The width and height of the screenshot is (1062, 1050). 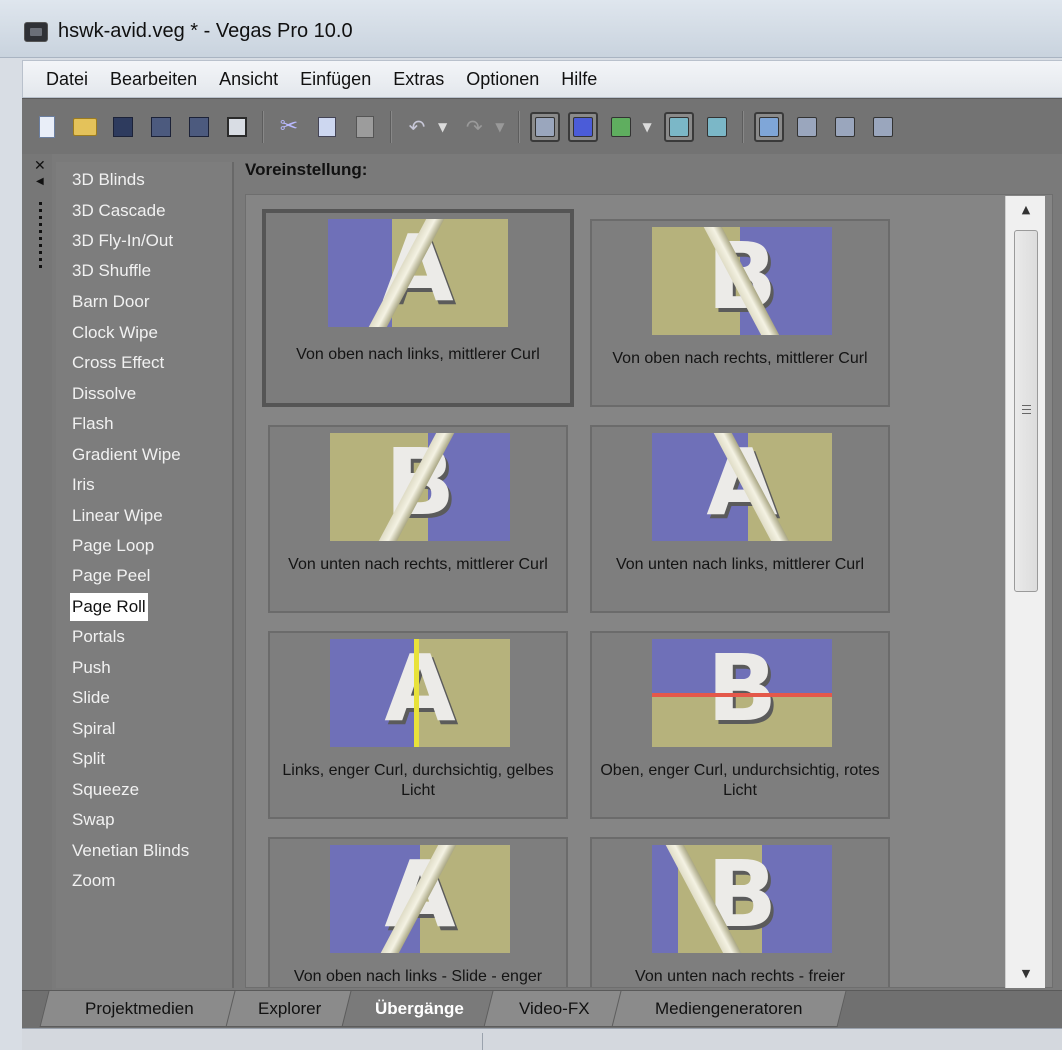 I want to click on menu-ansicht: Ansicht, so click(x=248, y=79).